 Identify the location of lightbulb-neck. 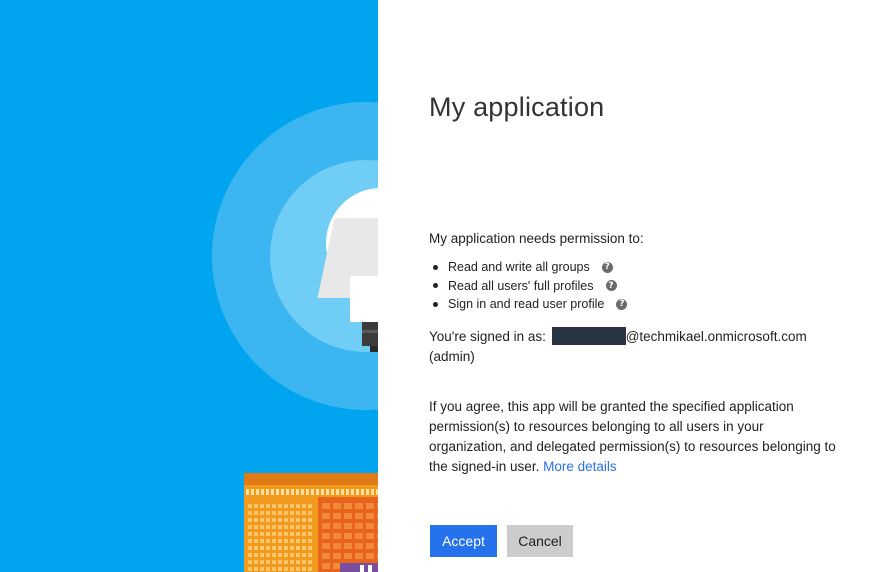
(364, 299).